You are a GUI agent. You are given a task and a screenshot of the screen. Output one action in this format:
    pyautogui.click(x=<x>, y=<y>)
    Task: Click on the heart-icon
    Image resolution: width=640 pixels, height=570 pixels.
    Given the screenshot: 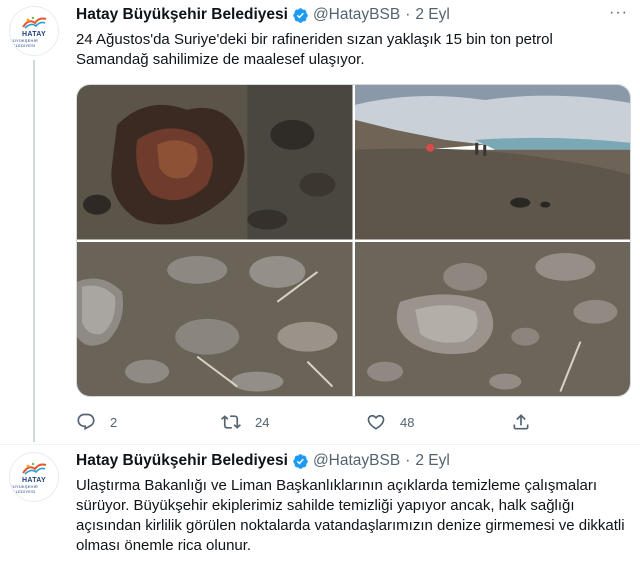 What is the action you would take?
    pyautogui.click(x=376, y=422)
    